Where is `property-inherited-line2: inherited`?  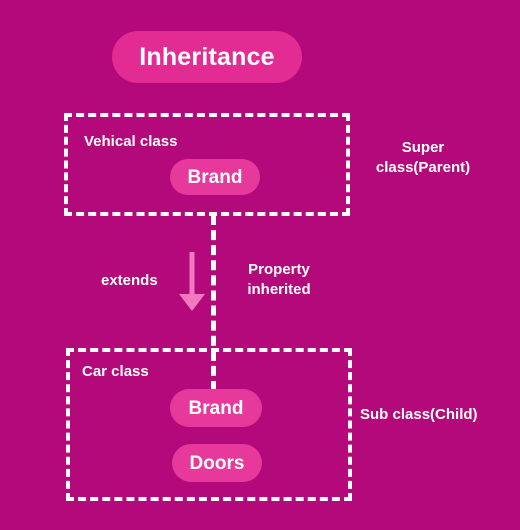 property-inherited-line2: inherited is located at coordinates (279, 290).